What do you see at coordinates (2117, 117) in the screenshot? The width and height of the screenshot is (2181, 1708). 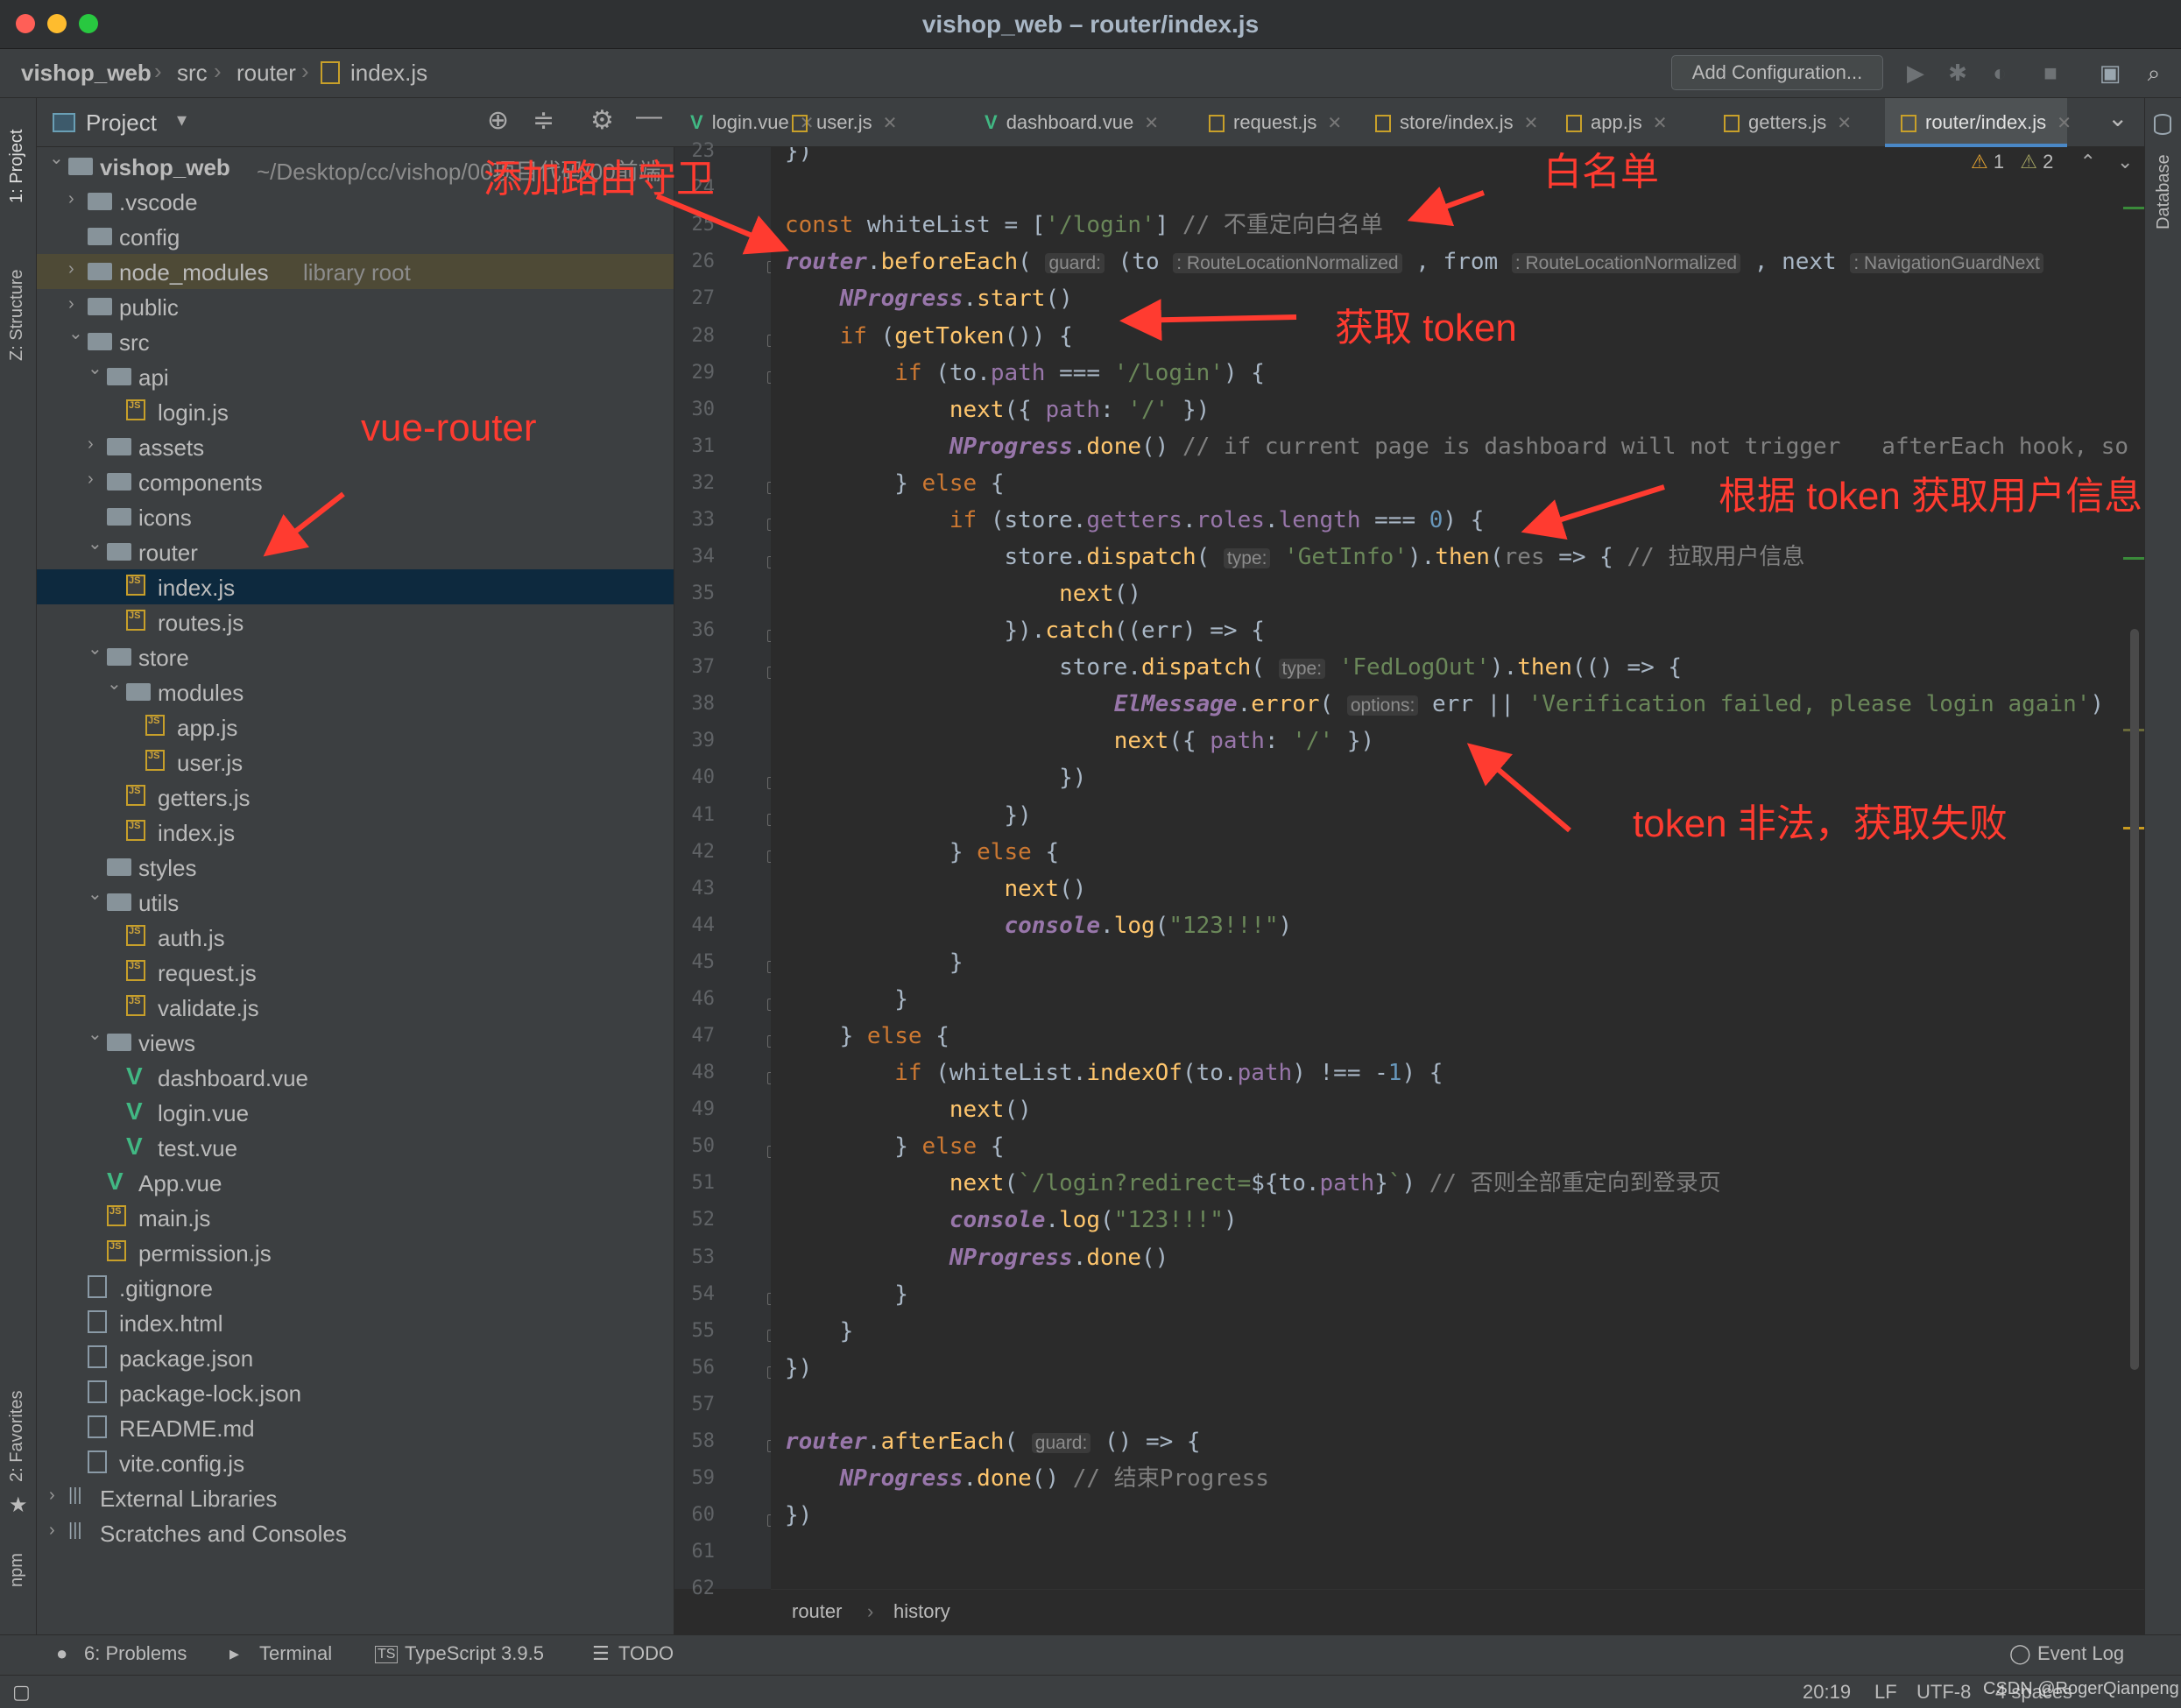 I see `tab-list-chevron-icon: ⌄` at bounding box center [2117, 117].